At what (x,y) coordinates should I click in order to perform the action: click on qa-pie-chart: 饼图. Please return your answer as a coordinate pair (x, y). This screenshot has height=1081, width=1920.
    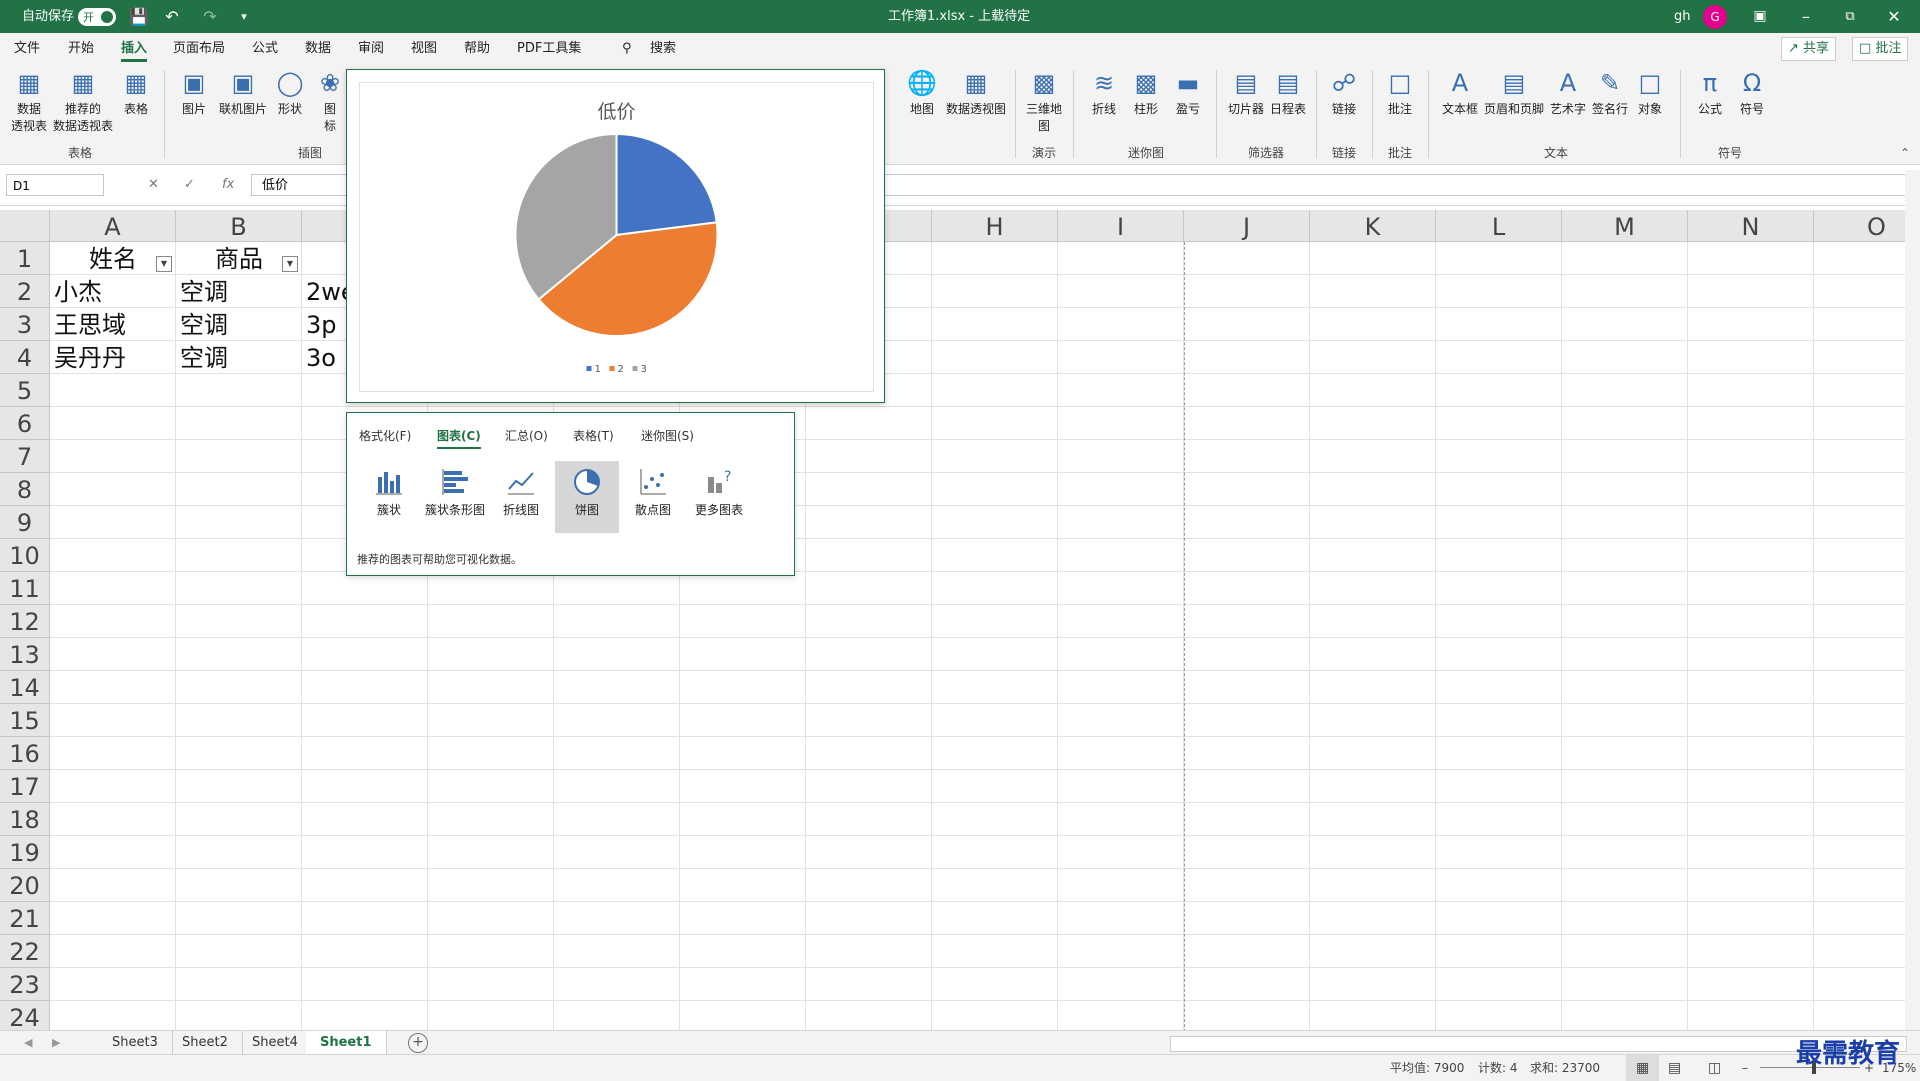
    Looking at the image, I should click on (587, 497).